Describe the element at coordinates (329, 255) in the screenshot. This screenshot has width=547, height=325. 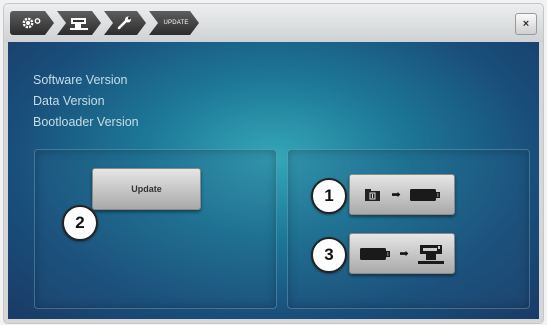
I see `callout-3: 3` at that location.